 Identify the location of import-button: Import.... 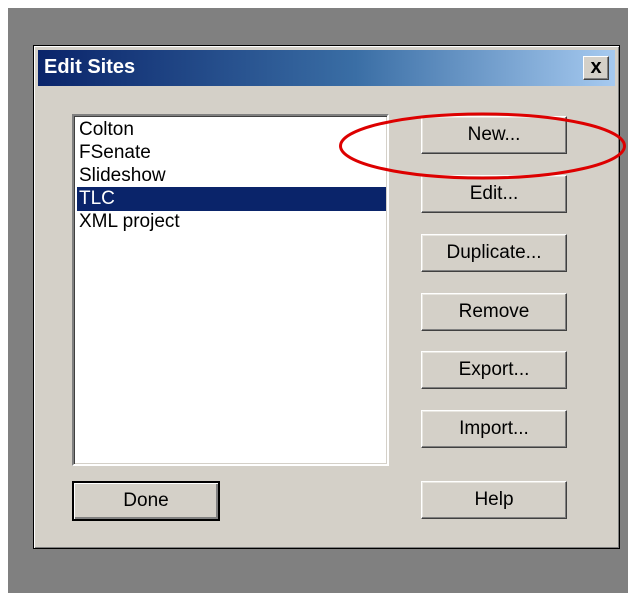
(494, 429).